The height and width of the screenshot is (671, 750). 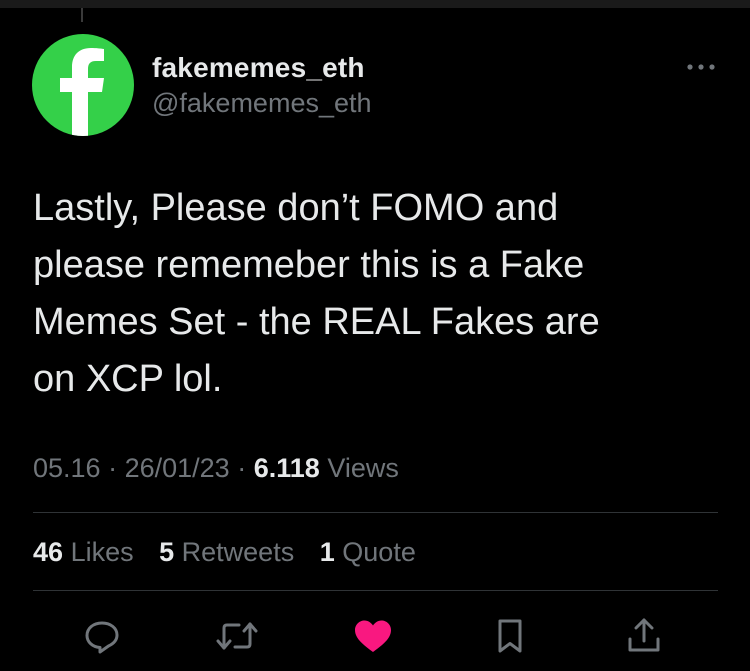 I want to click on like-icon, so click(x=373, y=636).